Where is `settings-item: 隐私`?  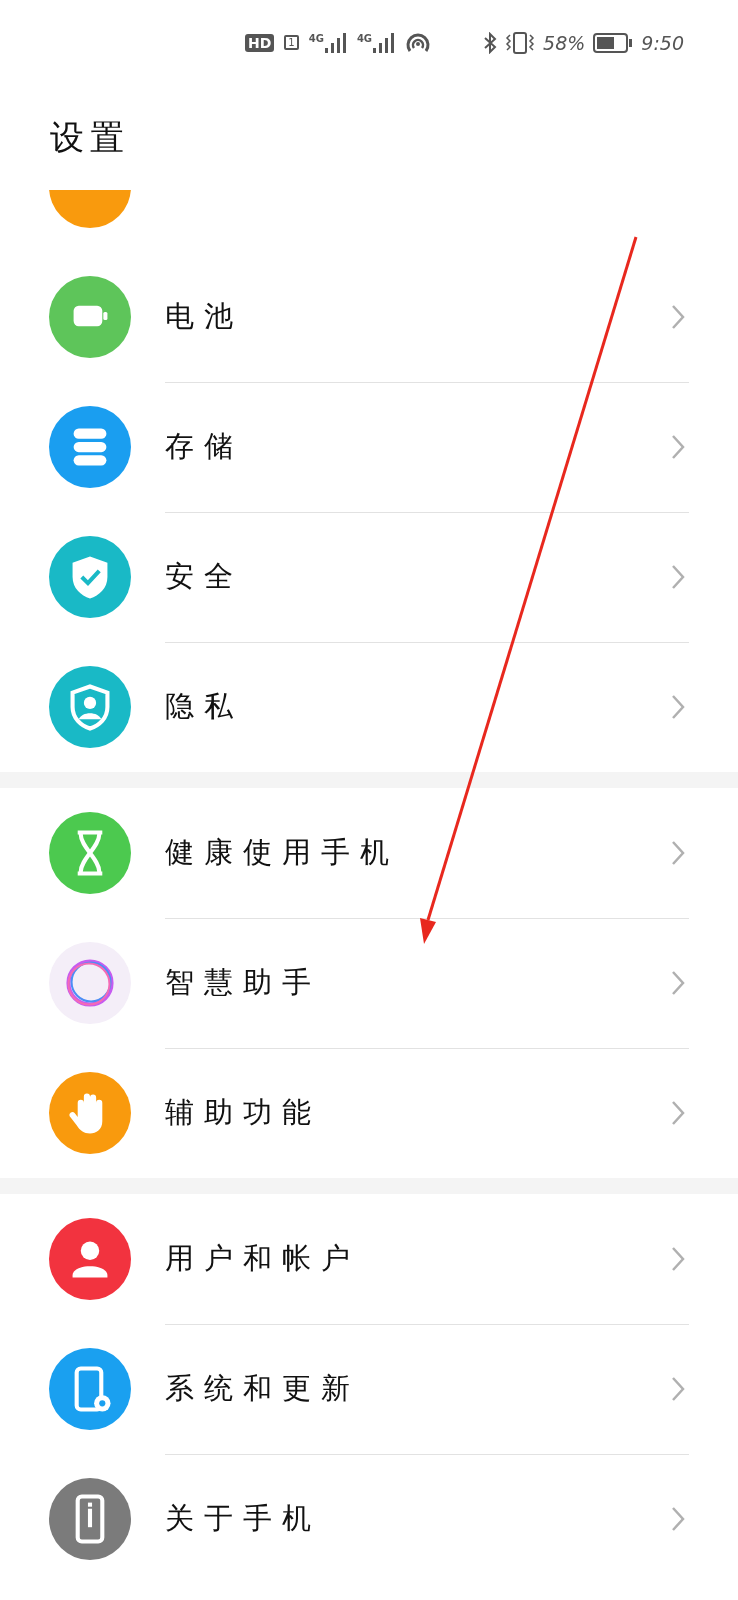 settings-item: 隐私 is located at coordinates (204, 707).